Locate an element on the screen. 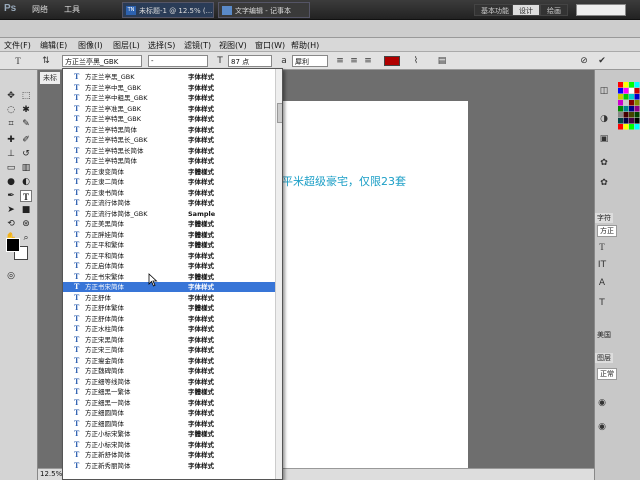  font-option: T 方正兰亭特黑长简体 字体样式 is located at coordinates (169, 151).